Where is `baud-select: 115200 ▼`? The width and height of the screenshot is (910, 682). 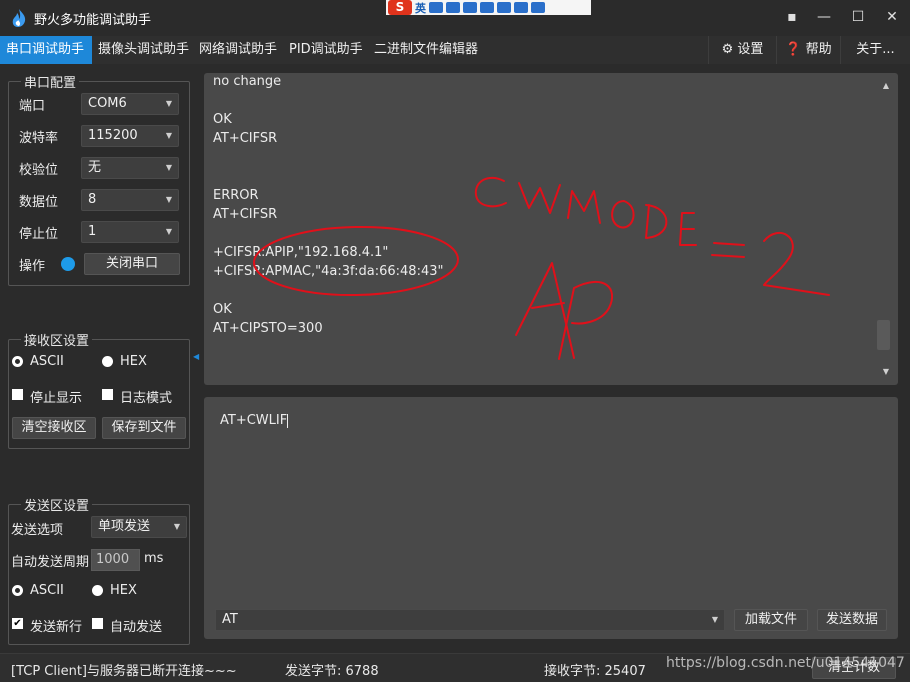
baud-select: 115200 ▼ is located at coordinates (130, 136).